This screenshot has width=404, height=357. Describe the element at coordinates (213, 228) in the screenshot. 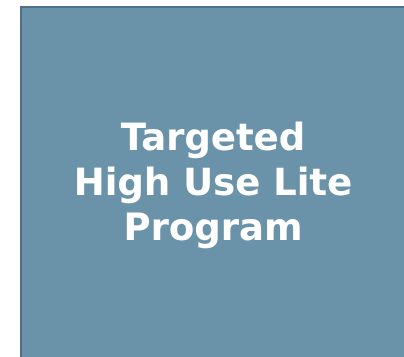

I see `program-title-line-3: Program` at that location.